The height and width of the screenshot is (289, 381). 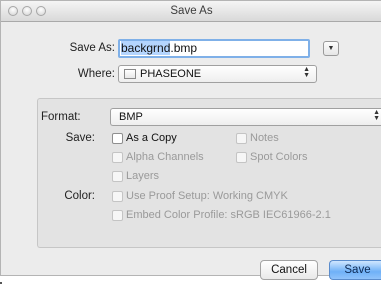 What do you see at coordinates (165, 157) in the screenshot?
I see `alpha-channels-label: Alpha Channels` at bounding box center [165, 157].